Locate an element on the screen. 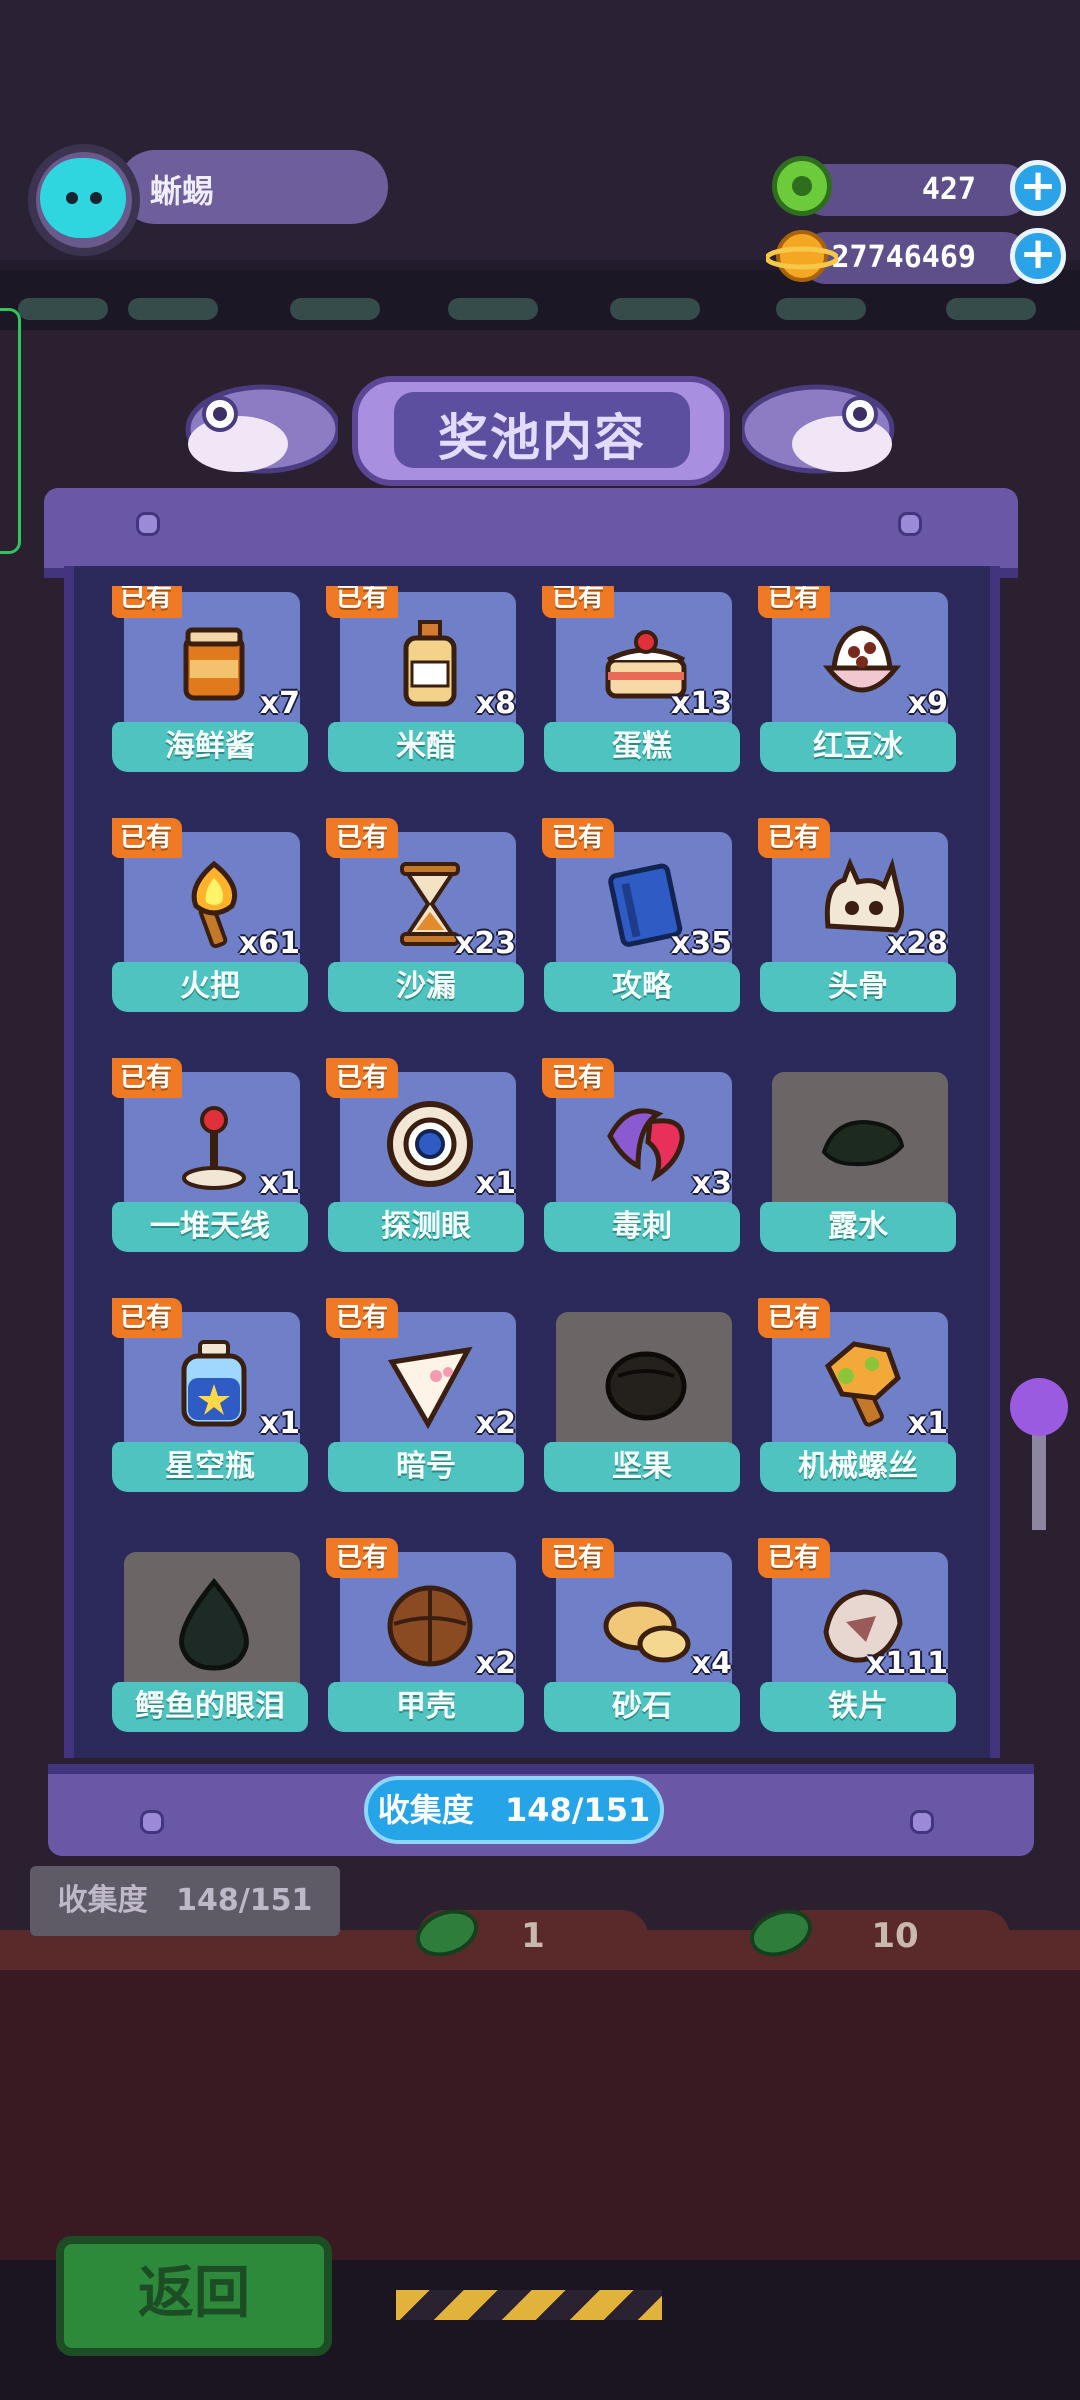 This screenshot has width=1080, height=2400. gem-amount: 427 is located at coordinates (948, 189).